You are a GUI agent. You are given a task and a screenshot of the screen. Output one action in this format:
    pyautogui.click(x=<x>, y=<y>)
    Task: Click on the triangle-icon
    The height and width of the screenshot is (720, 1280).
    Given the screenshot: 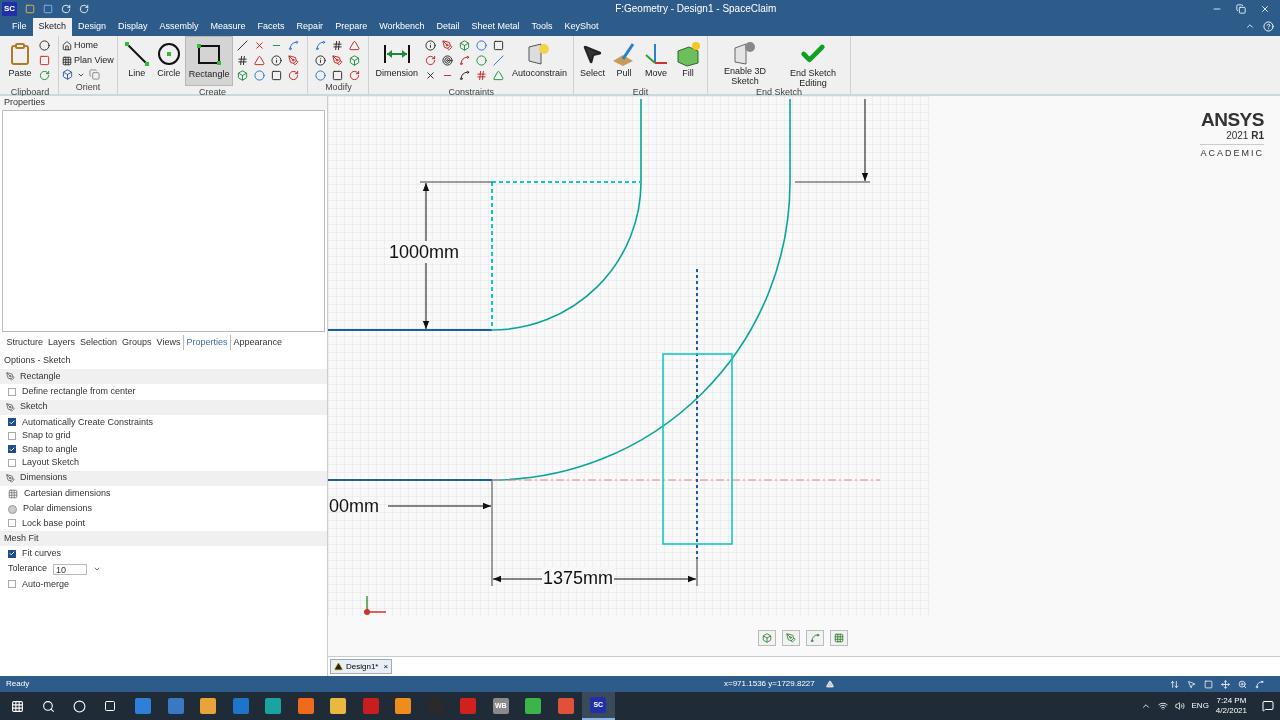 What is the action you would take?
    pyautogui.click(x=830, y=684)
    